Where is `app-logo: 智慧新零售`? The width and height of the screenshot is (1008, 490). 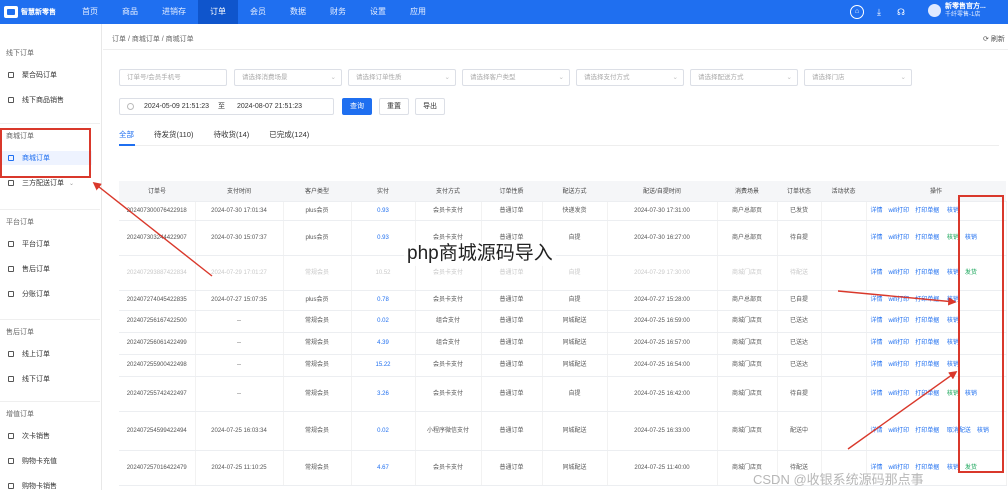
app-logo: 智慧新零售 is located at coordinates (30, 12).